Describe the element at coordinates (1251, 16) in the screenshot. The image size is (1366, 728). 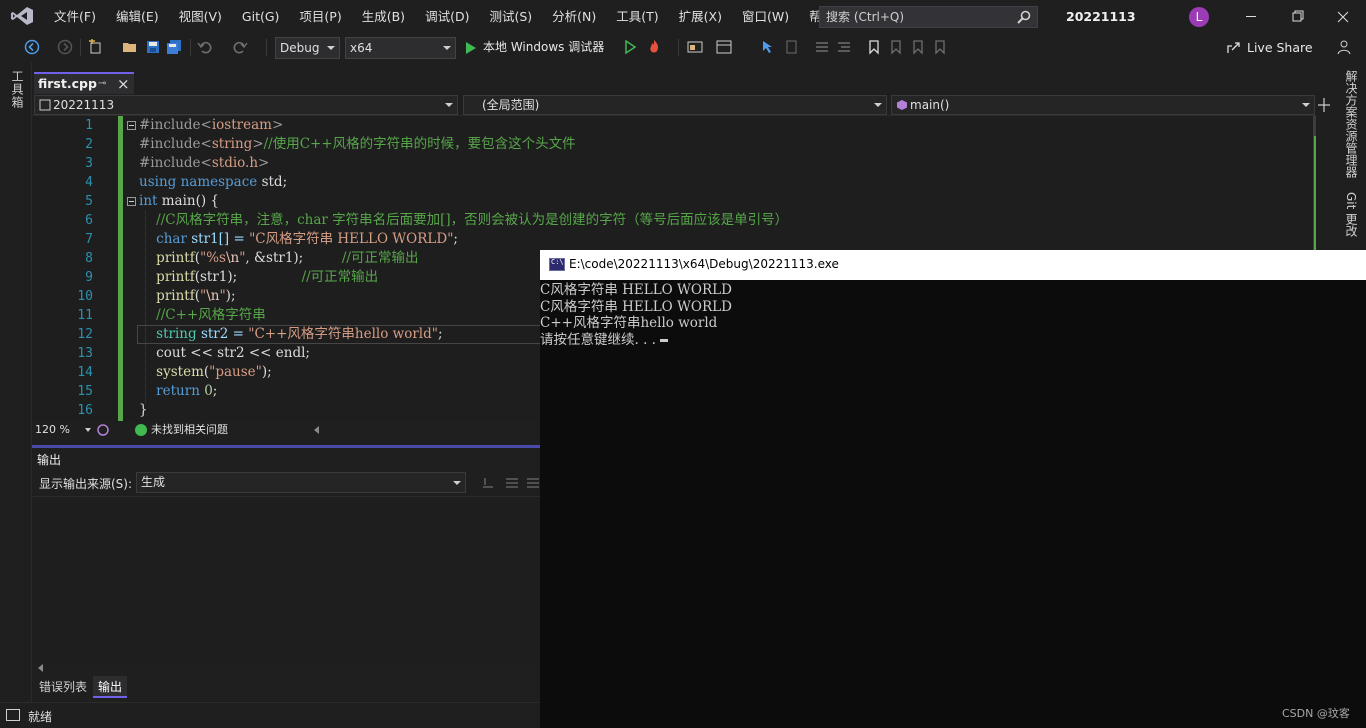
I see `minimize-button` at that location.